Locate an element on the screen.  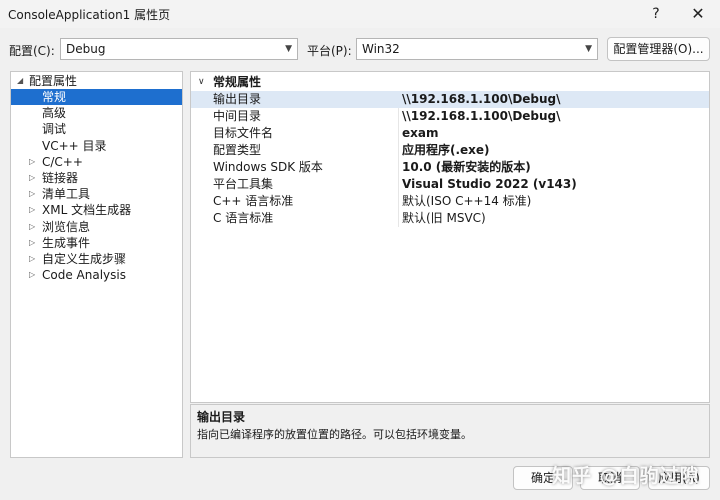
property-name: 目标文件名 is located at coordinates (243, 133).